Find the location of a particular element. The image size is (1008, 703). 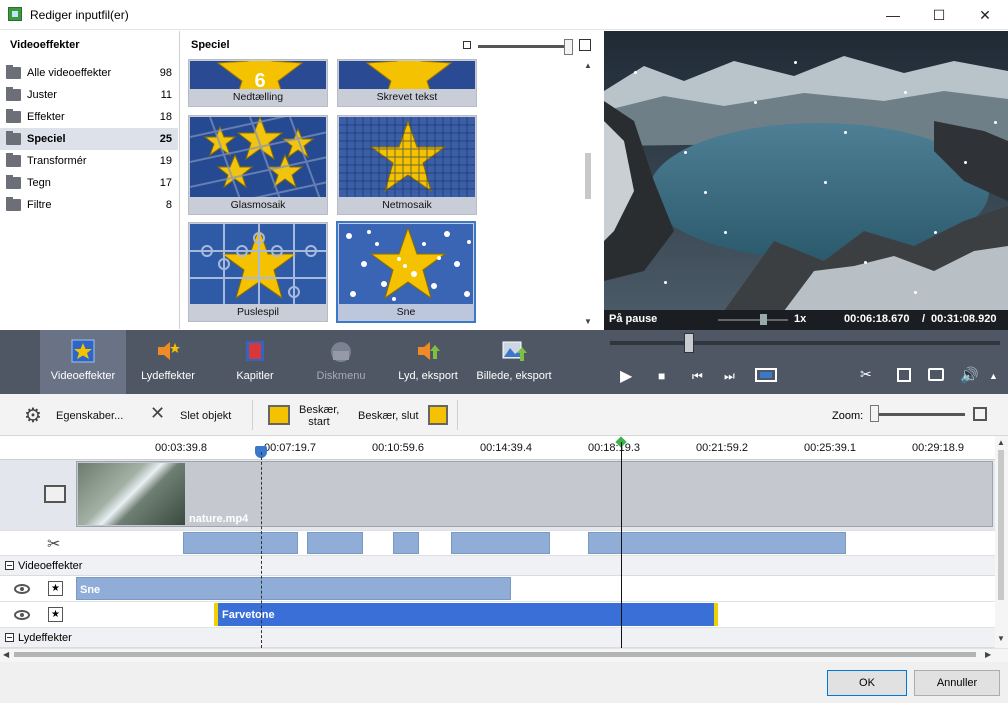

tool-video-effects: Videoeffekter is located at coordinates (83, 362).